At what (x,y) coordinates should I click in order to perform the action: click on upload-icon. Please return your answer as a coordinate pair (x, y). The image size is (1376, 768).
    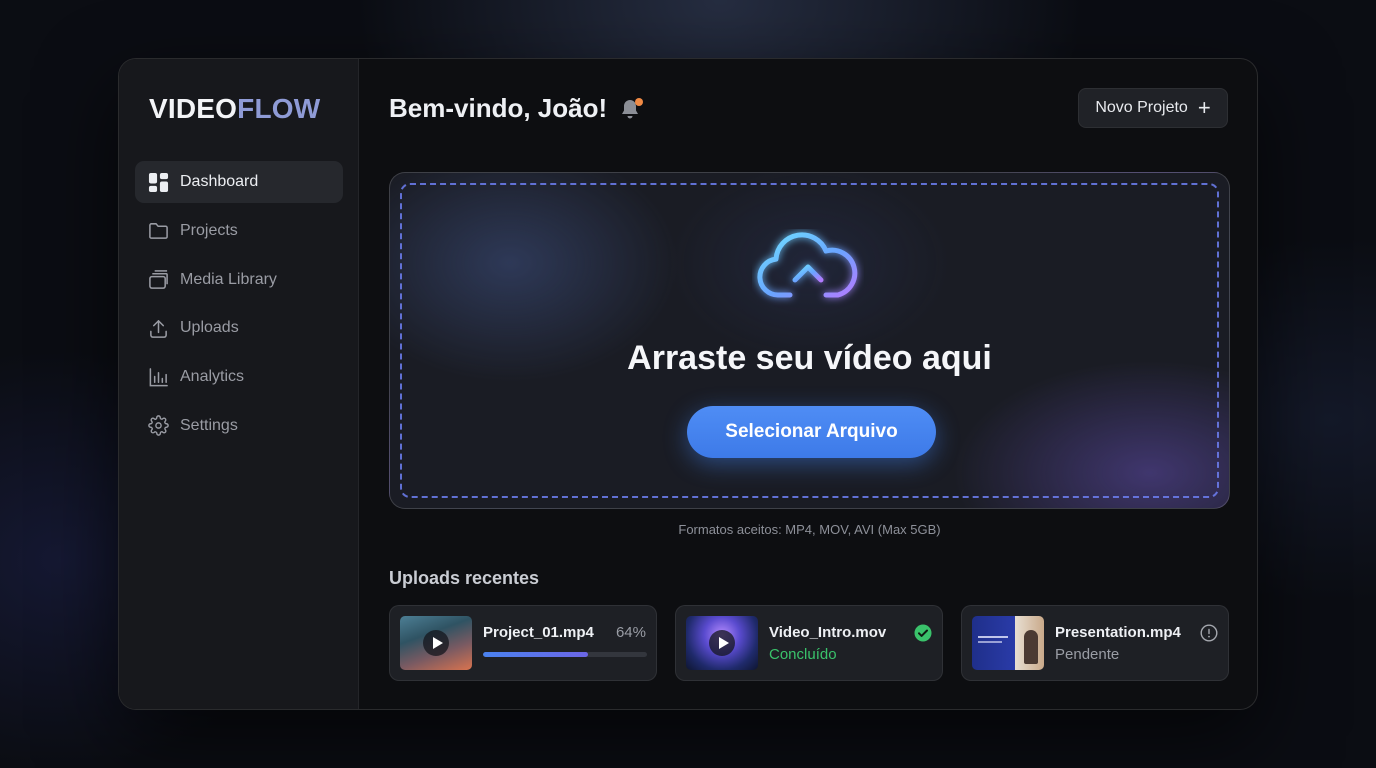
    Looking at the image, I should click on (158, 328).